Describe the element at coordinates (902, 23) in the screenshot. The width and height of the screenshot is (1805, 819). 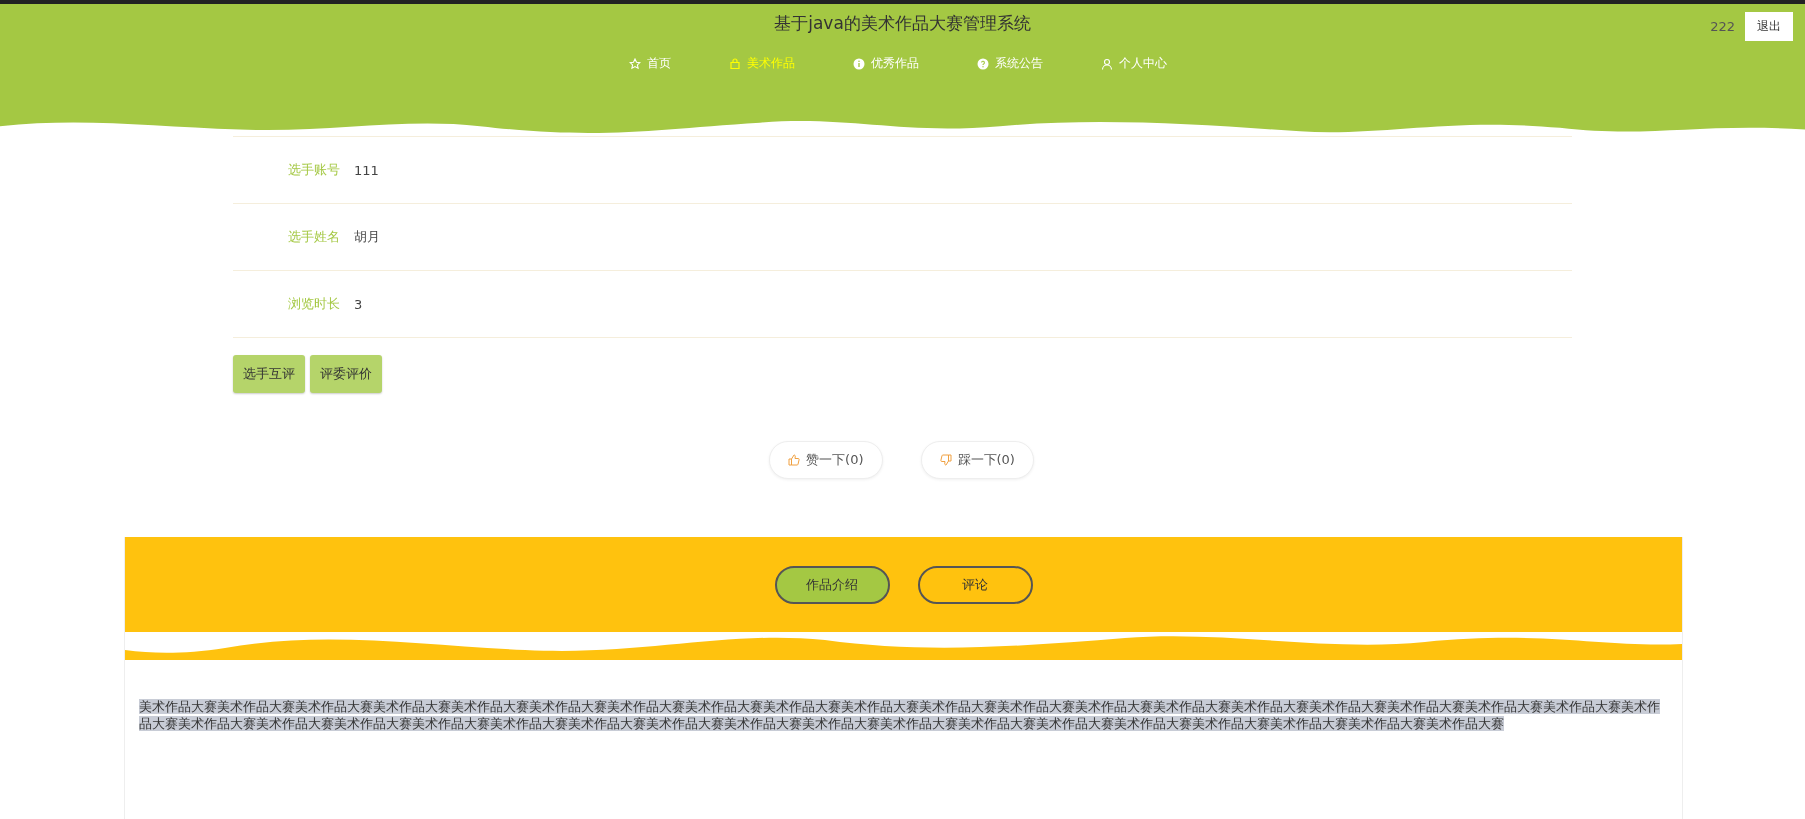
I see `site-title: 基于java的美术作品大赛管理系统` at that location.